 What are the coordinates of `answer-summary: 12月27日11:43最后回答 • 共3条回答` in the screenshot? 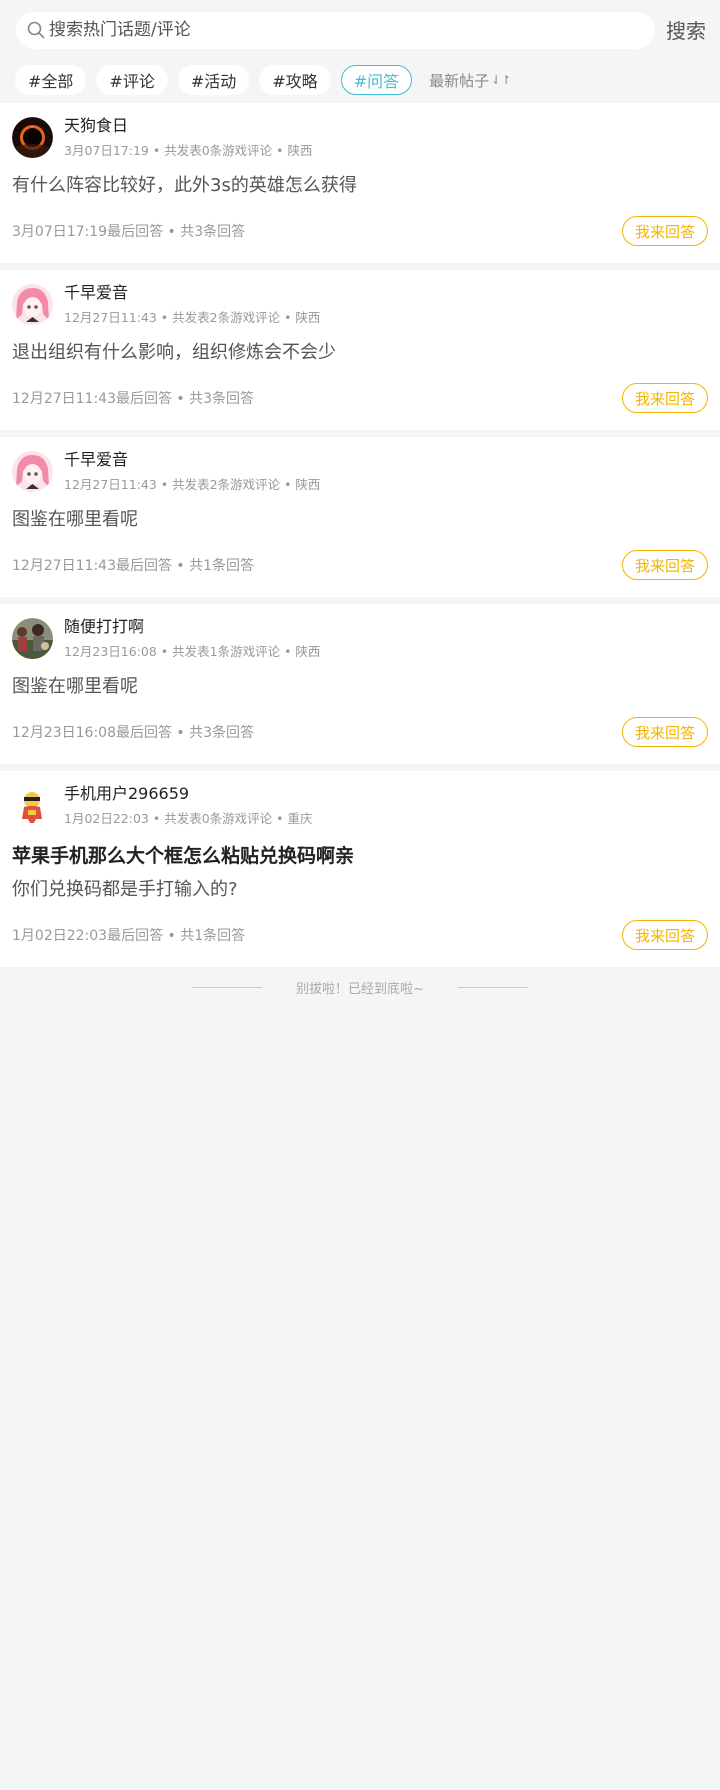 It's located at (133, 399).